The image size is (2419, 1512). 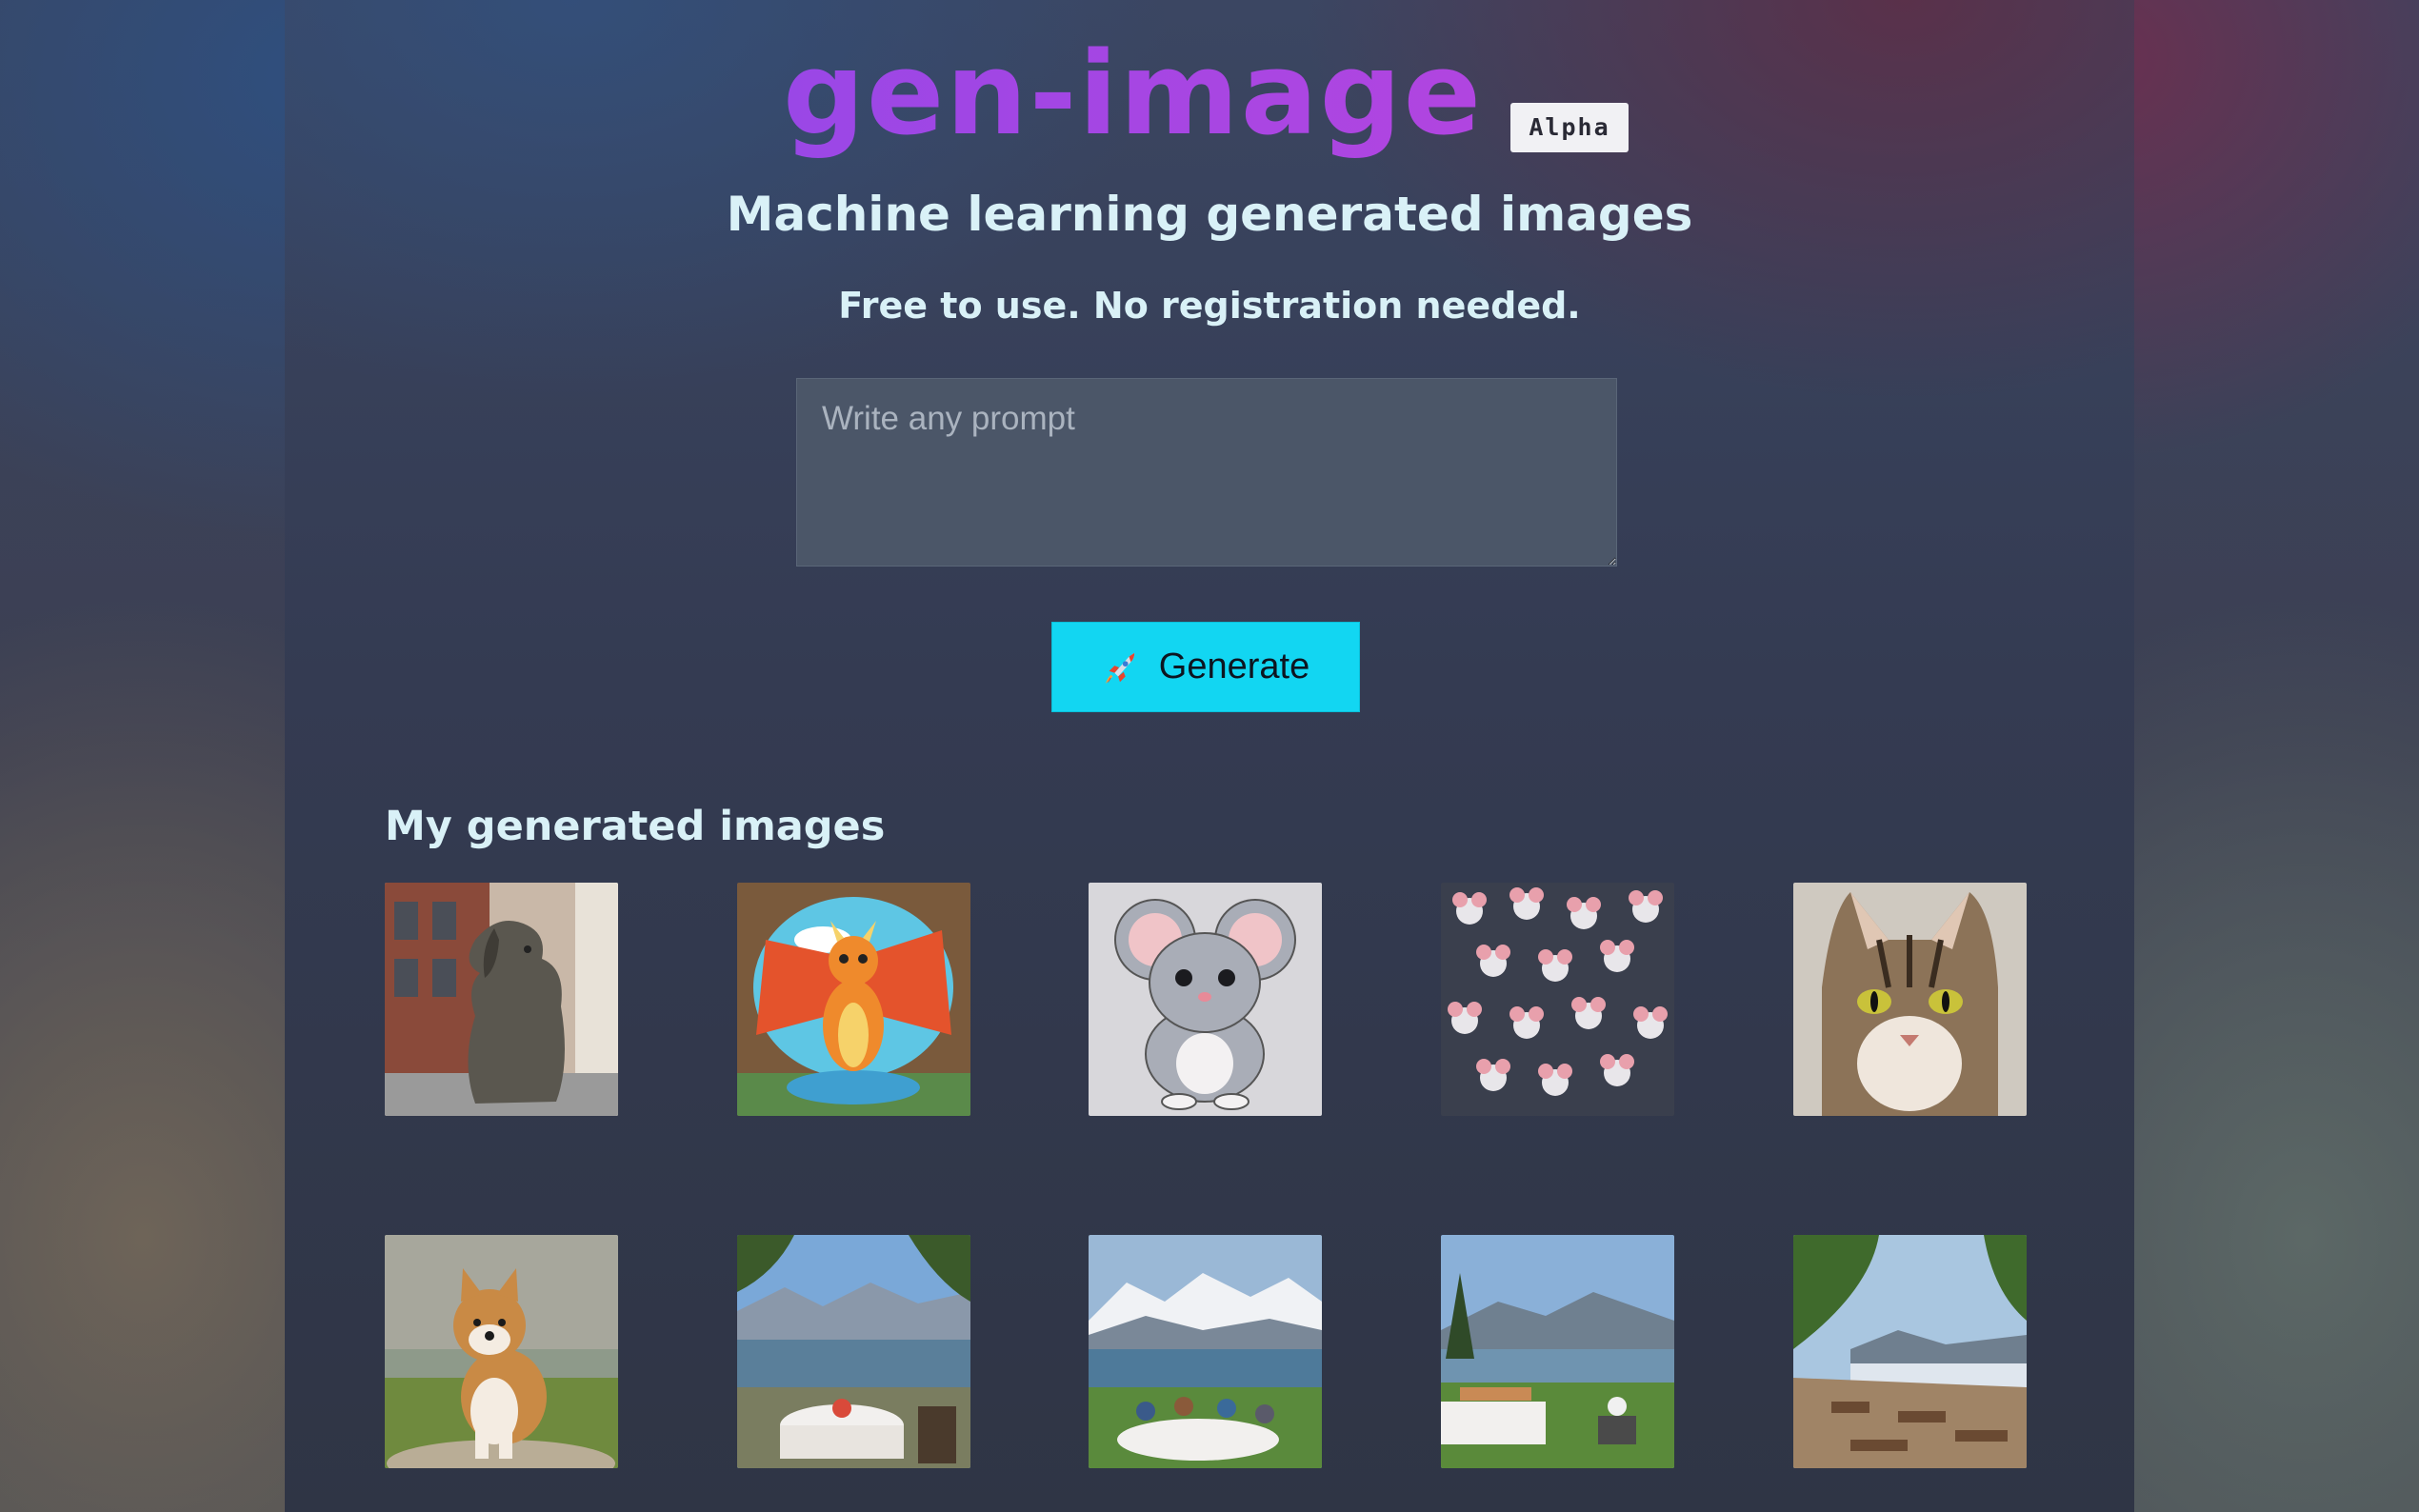 I want to click on cat-image, so click(x=1910, y=999).